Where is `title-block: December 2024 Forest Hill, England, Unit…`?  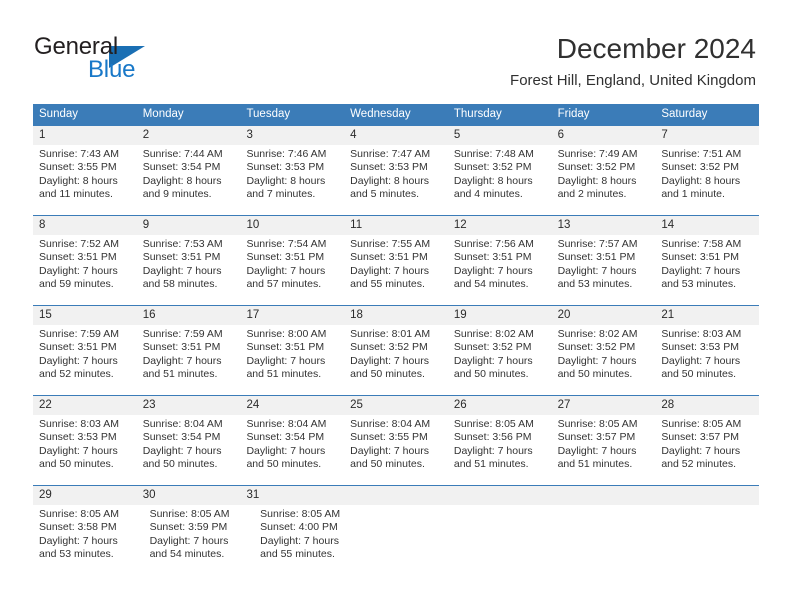
title-block: December 2024 Forest Hill, England, Unit… is located at coordinates (633, 61).